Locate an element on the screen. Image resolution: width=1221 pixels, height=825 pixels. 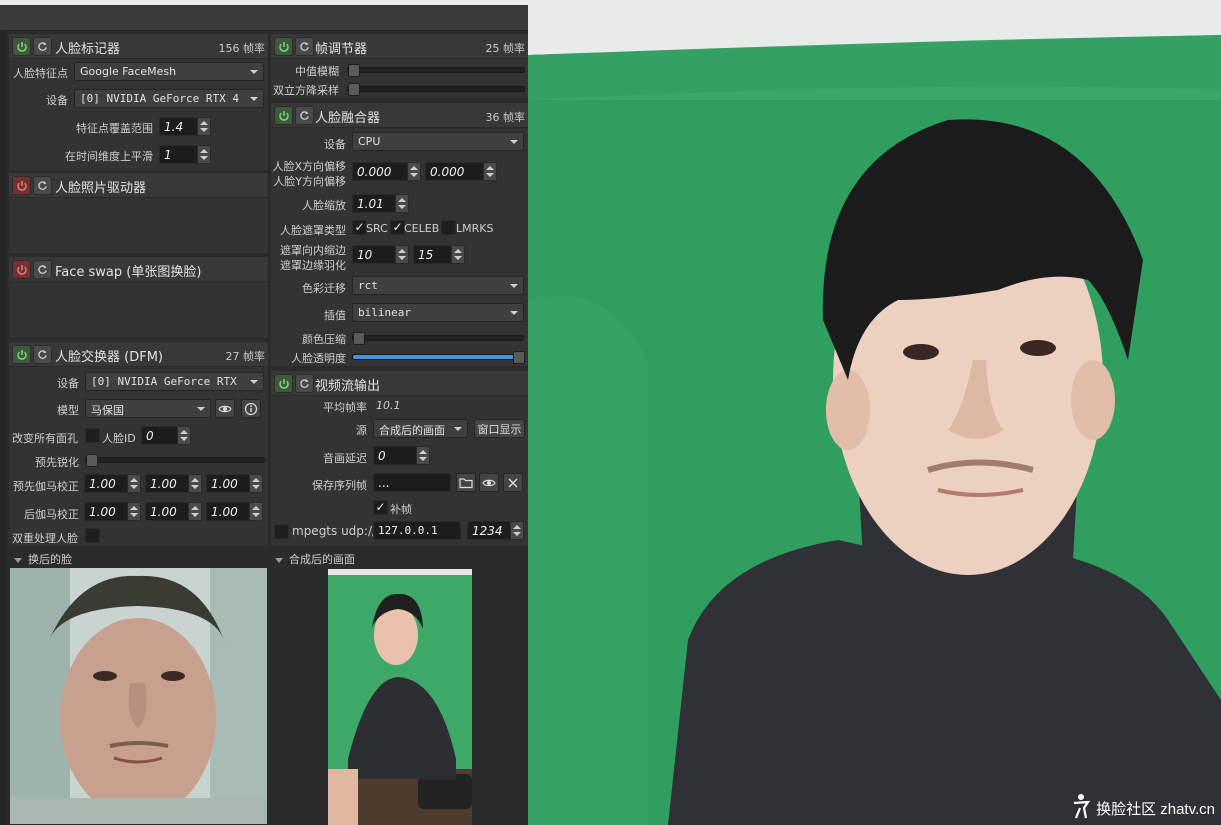
smooth-spinbox: 1 is located at coordinates (185, 154).